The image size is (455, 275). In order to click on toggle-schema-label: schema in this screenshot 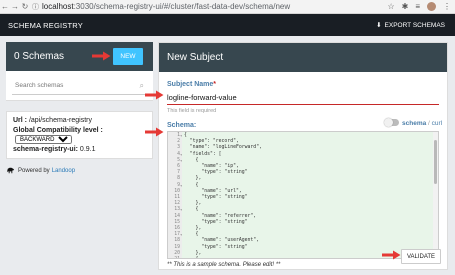, I will do `click(414, 123)`.